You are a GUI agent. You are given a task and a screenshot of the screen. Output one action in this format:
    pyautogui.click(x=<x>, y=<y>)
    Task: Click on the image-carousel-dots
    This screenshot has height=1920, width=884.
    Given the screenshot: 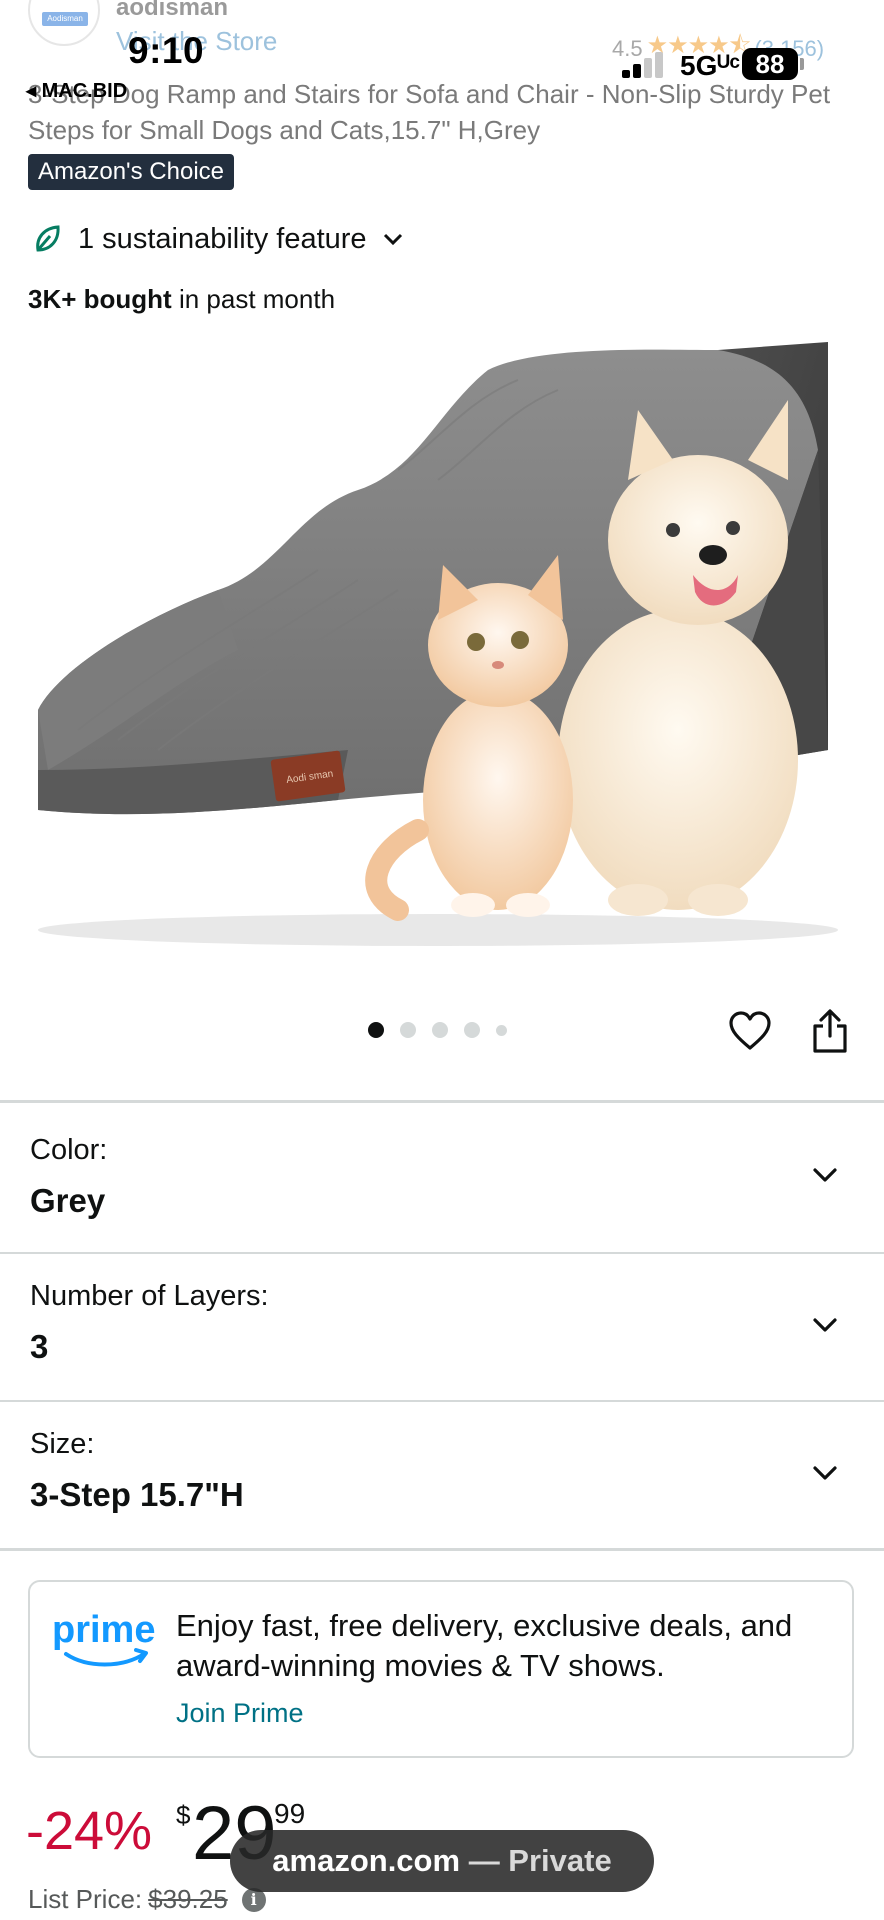 What is the action you would take?
    pyautogui.click(x=437, y=1030)
    